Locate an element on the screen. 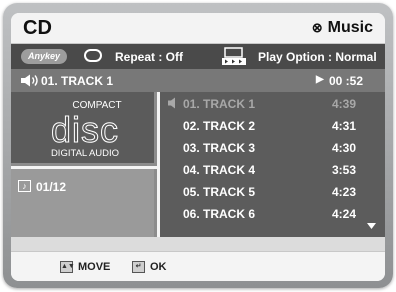 The width and height of the screenshot is (396, 292). footer-hints: ▲▼ MOVE ↵ OK is located at coordinates (198, 266).